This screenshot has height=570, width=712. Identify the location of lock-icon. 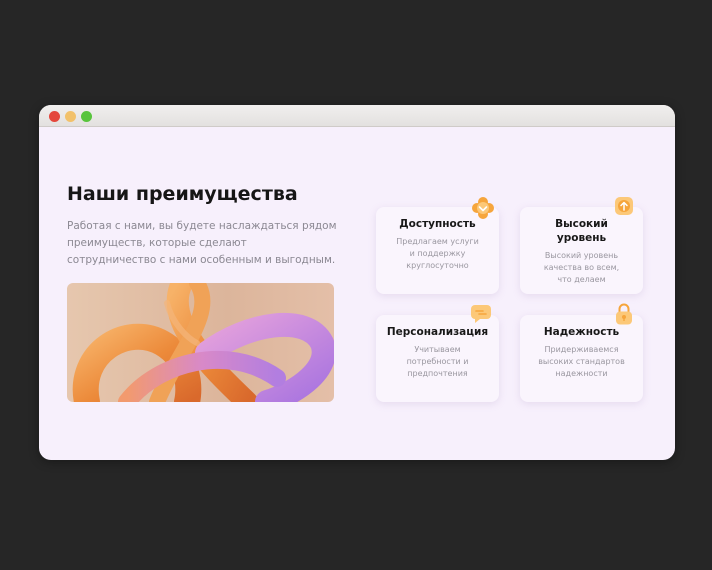
(624, 314).